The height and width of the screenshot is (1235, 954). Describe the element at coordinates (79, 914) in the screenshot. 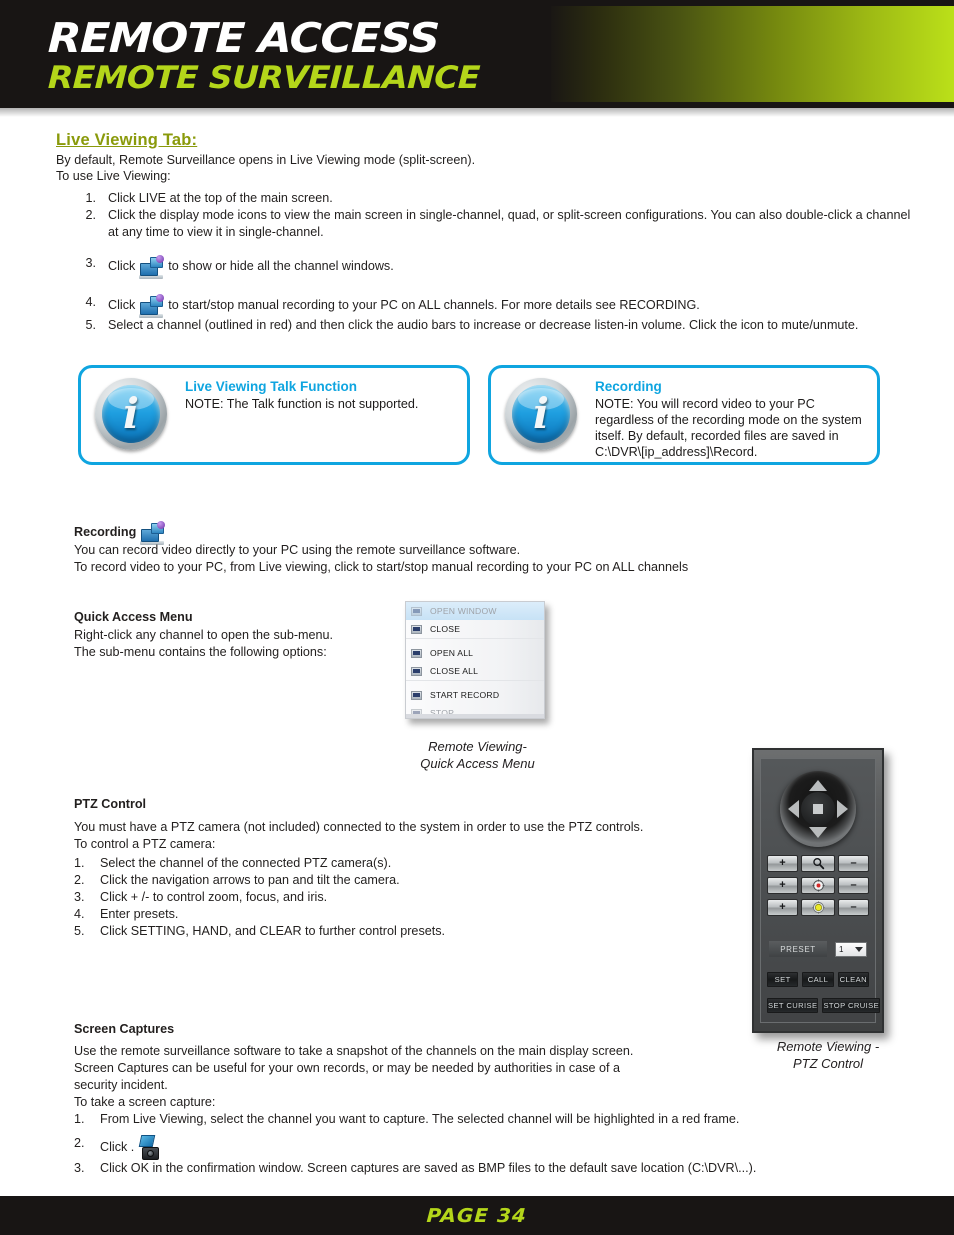

I see `ptz-step-4-number: 4.` at that location.